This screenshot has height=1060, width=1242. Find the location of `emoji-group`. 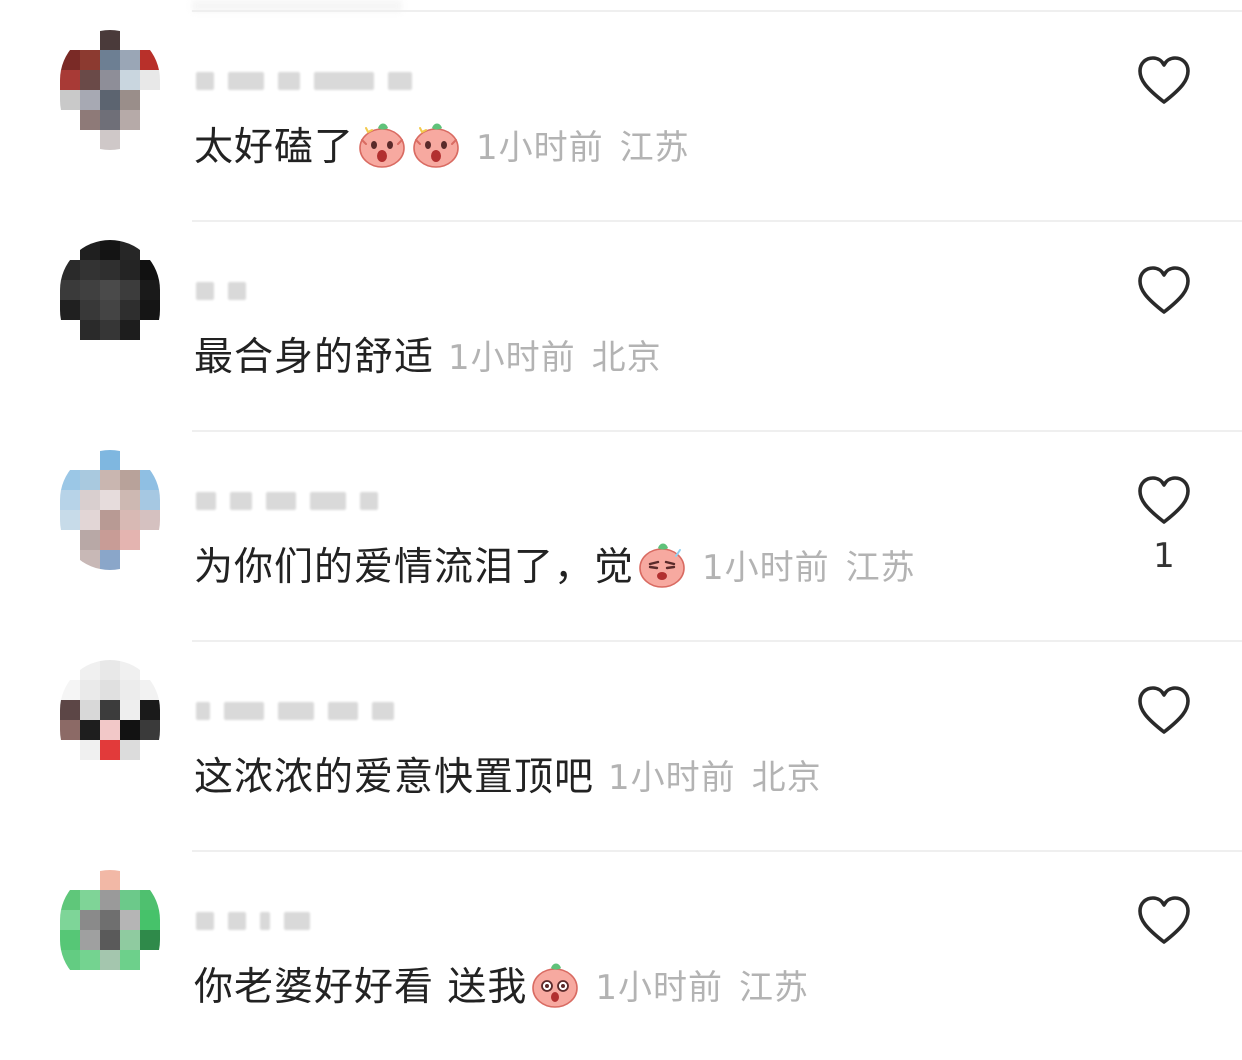

emoji-group is located at coordinates (554, 984).